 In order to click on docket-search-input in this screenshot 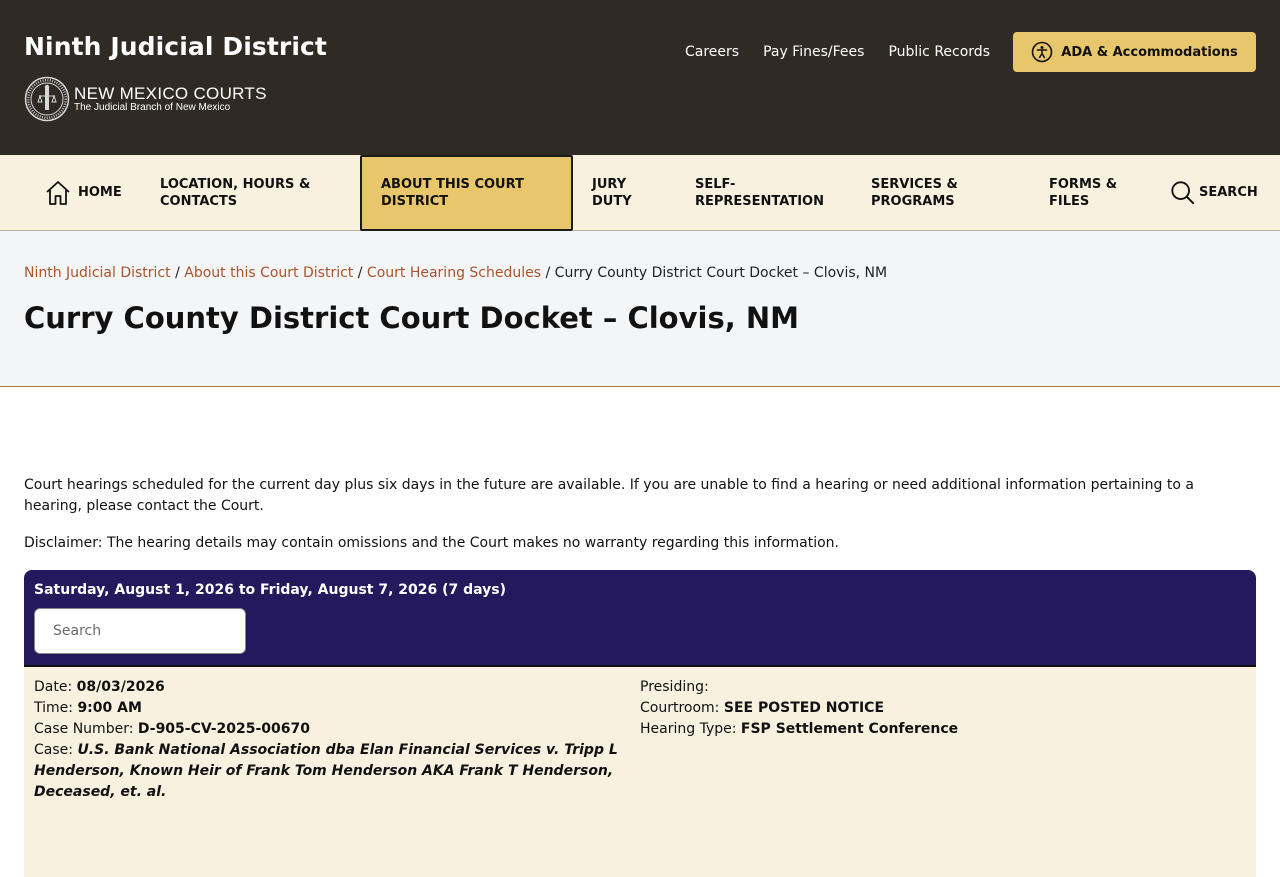, I will do `click(140, 631)`.